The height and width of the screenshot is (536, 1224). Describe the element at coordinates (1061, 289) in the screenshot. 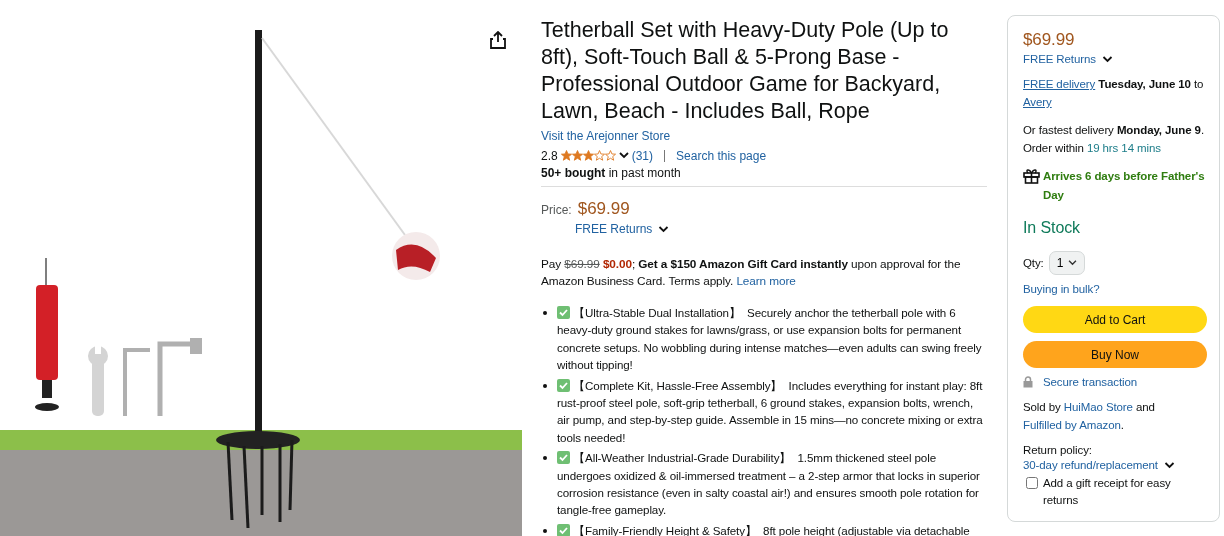

I see `bulk-buying-link: Buying in bulk?` at that location.